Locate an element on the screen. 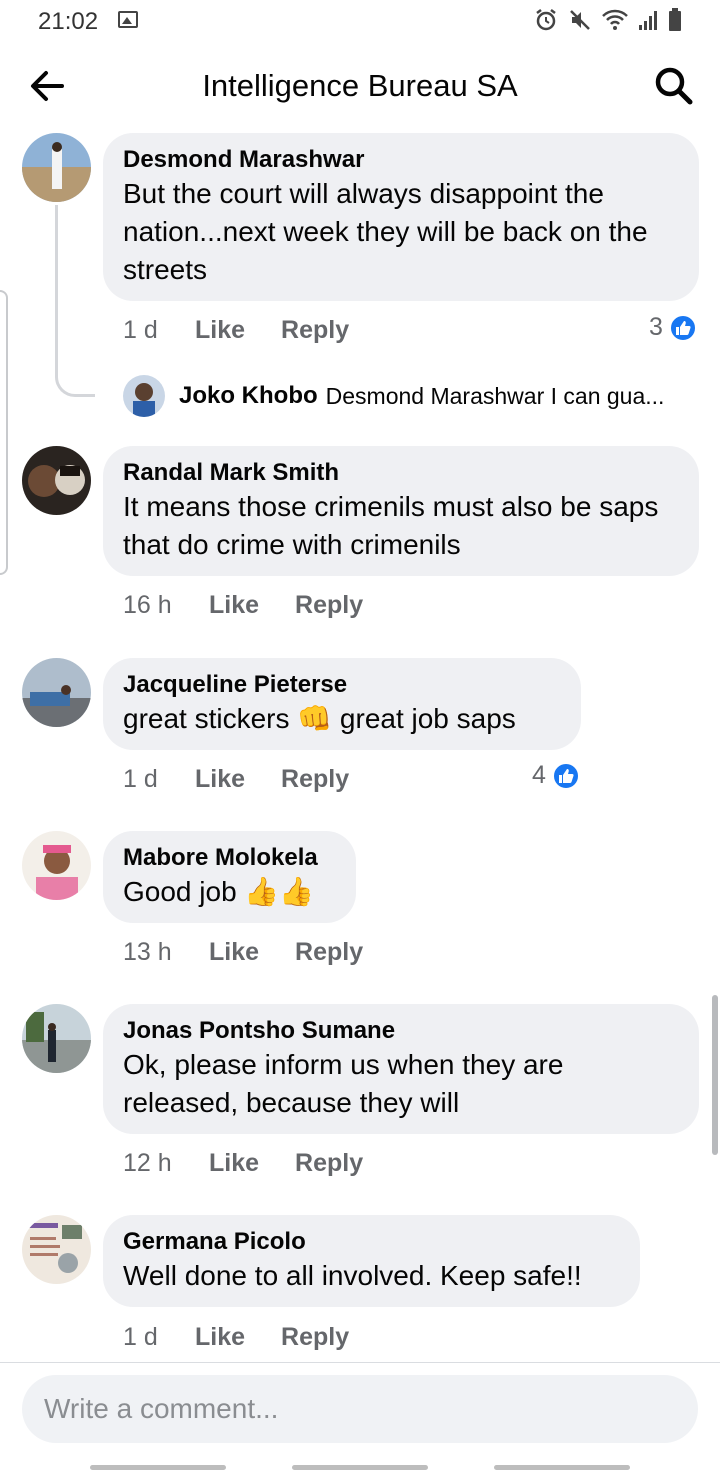  comment-text: great stickers 👊 great job saps is located at coordinates (319, 718).